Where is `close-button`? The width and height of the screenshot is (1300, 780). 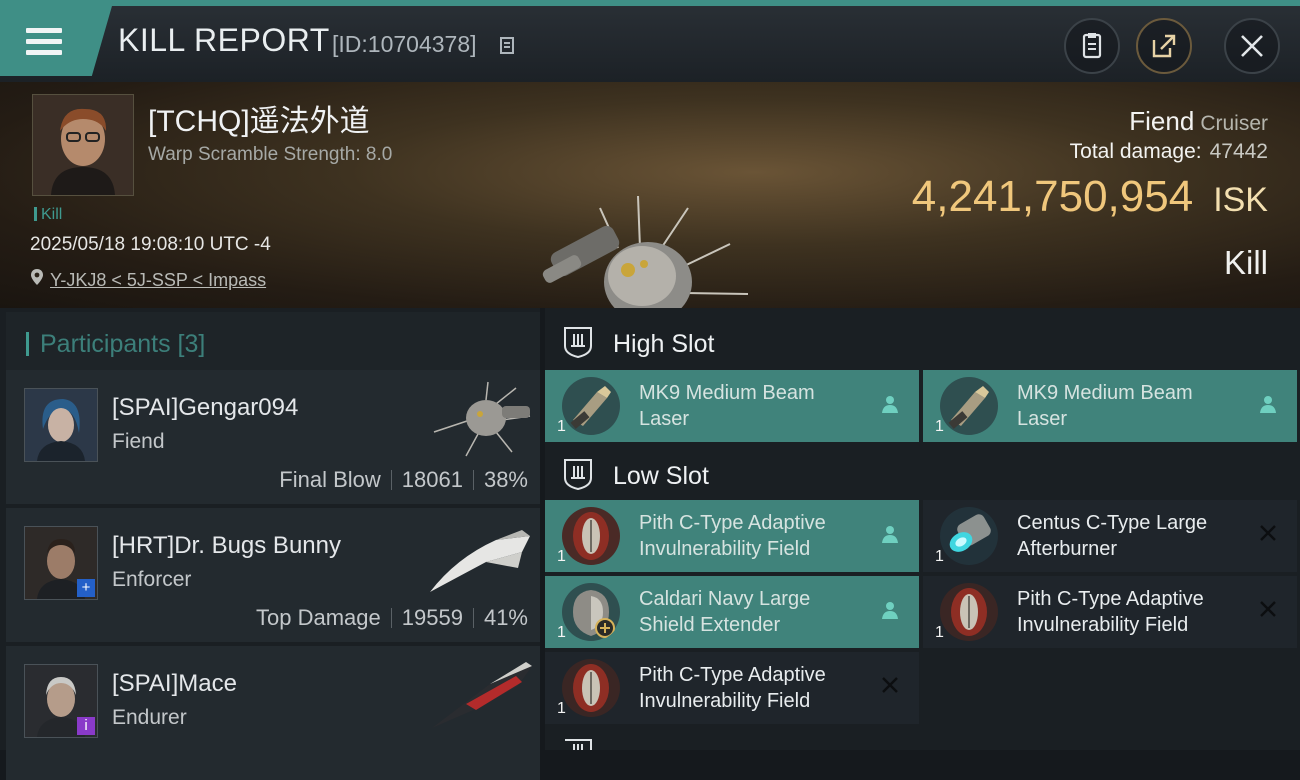
close-button is located at coordinates (1252, 46).